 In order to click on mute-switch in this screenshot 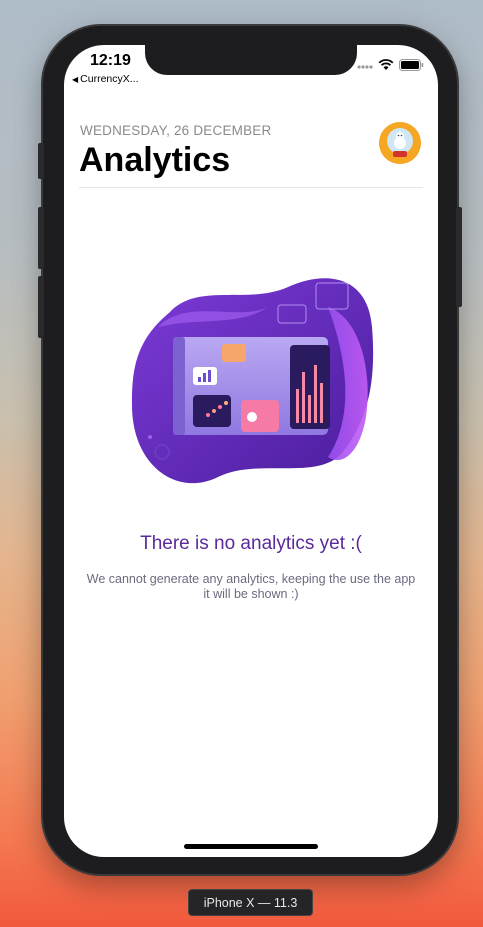, I will do `click(41, 161)`.